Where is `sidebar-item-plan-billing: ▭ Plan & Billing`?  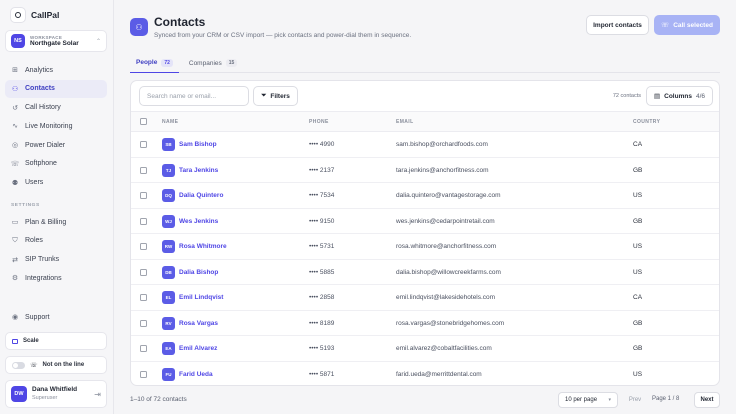
sidebar-item-plan-billing: ▭ Plan & Billing is located at coordinates (56, 222).